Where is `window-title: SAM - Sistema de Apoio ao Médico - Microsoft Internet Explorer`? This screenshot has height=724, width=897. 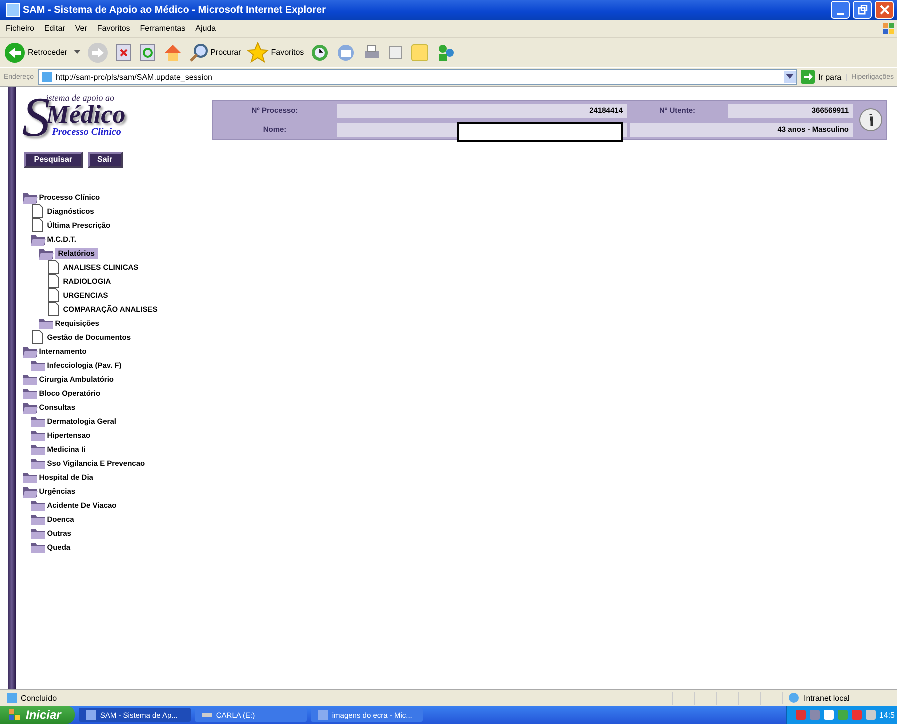 window-title: SAM - Sistema de Apoio ao Médico - Microsoft Internet Explorer is located at coordinates (174, 10).